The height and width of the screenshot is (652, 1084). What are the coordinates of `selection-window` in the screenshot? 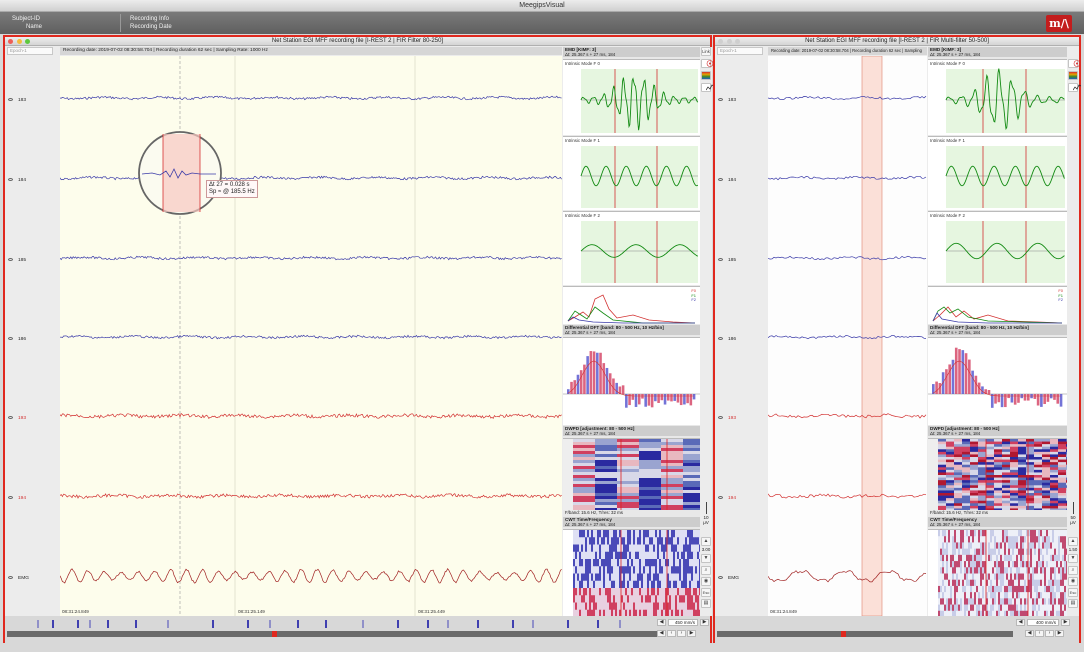 It's located at (872, 336).